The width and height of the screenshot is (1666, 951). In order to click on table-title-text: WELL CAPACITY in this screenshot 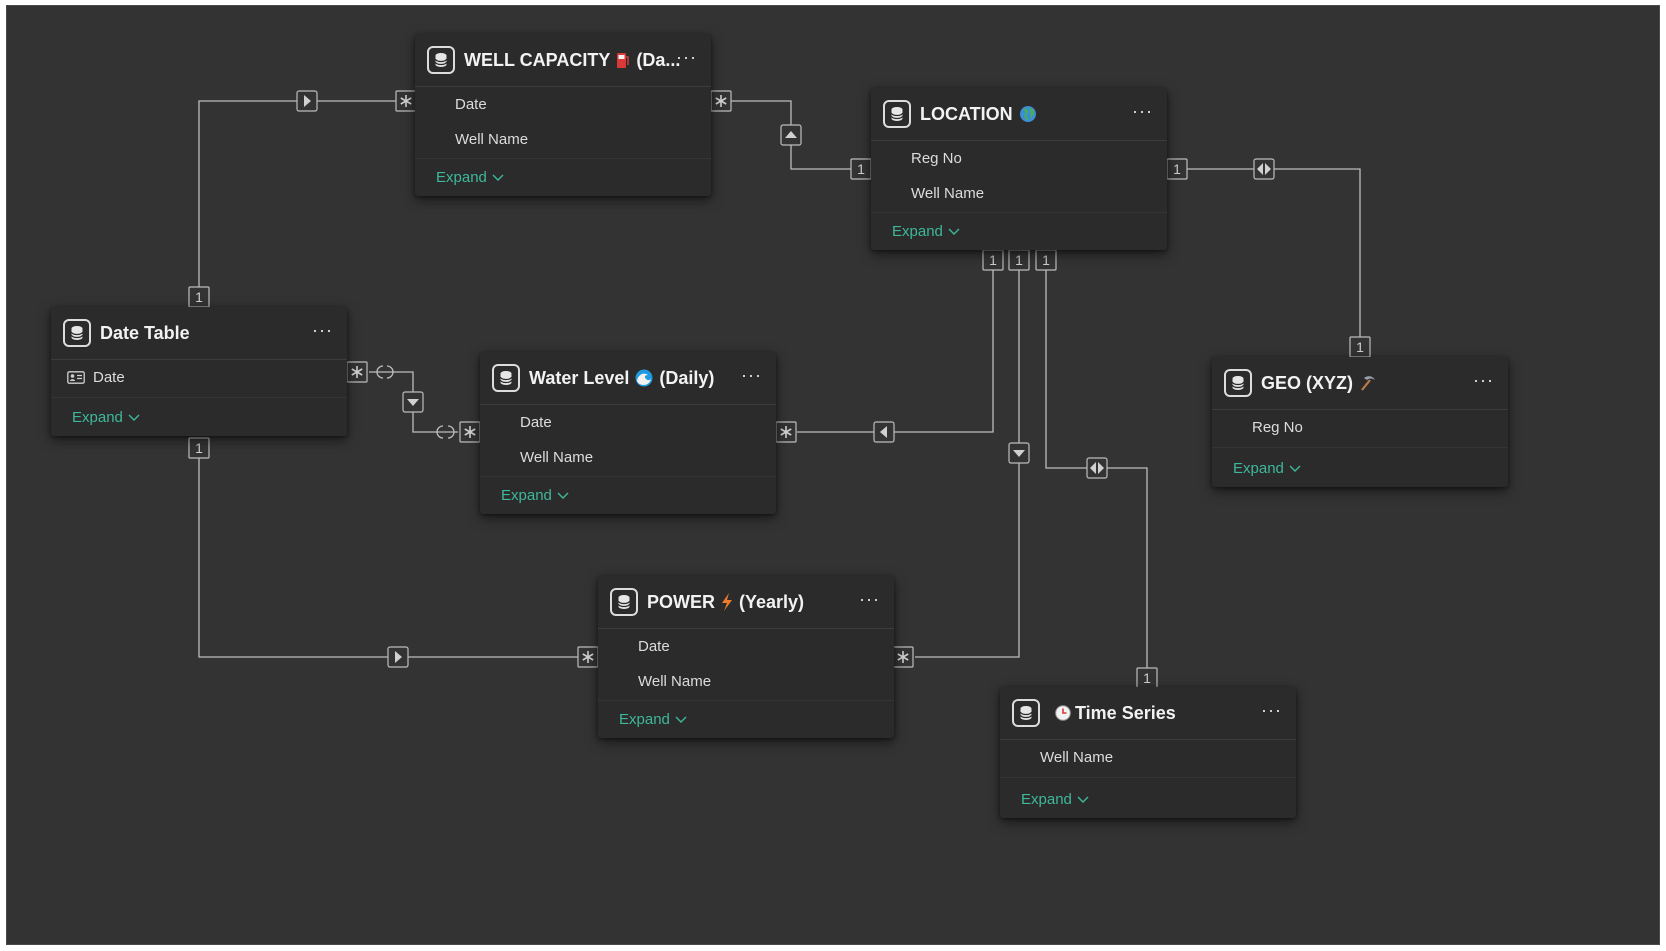, I will do `click(537, 59)`.